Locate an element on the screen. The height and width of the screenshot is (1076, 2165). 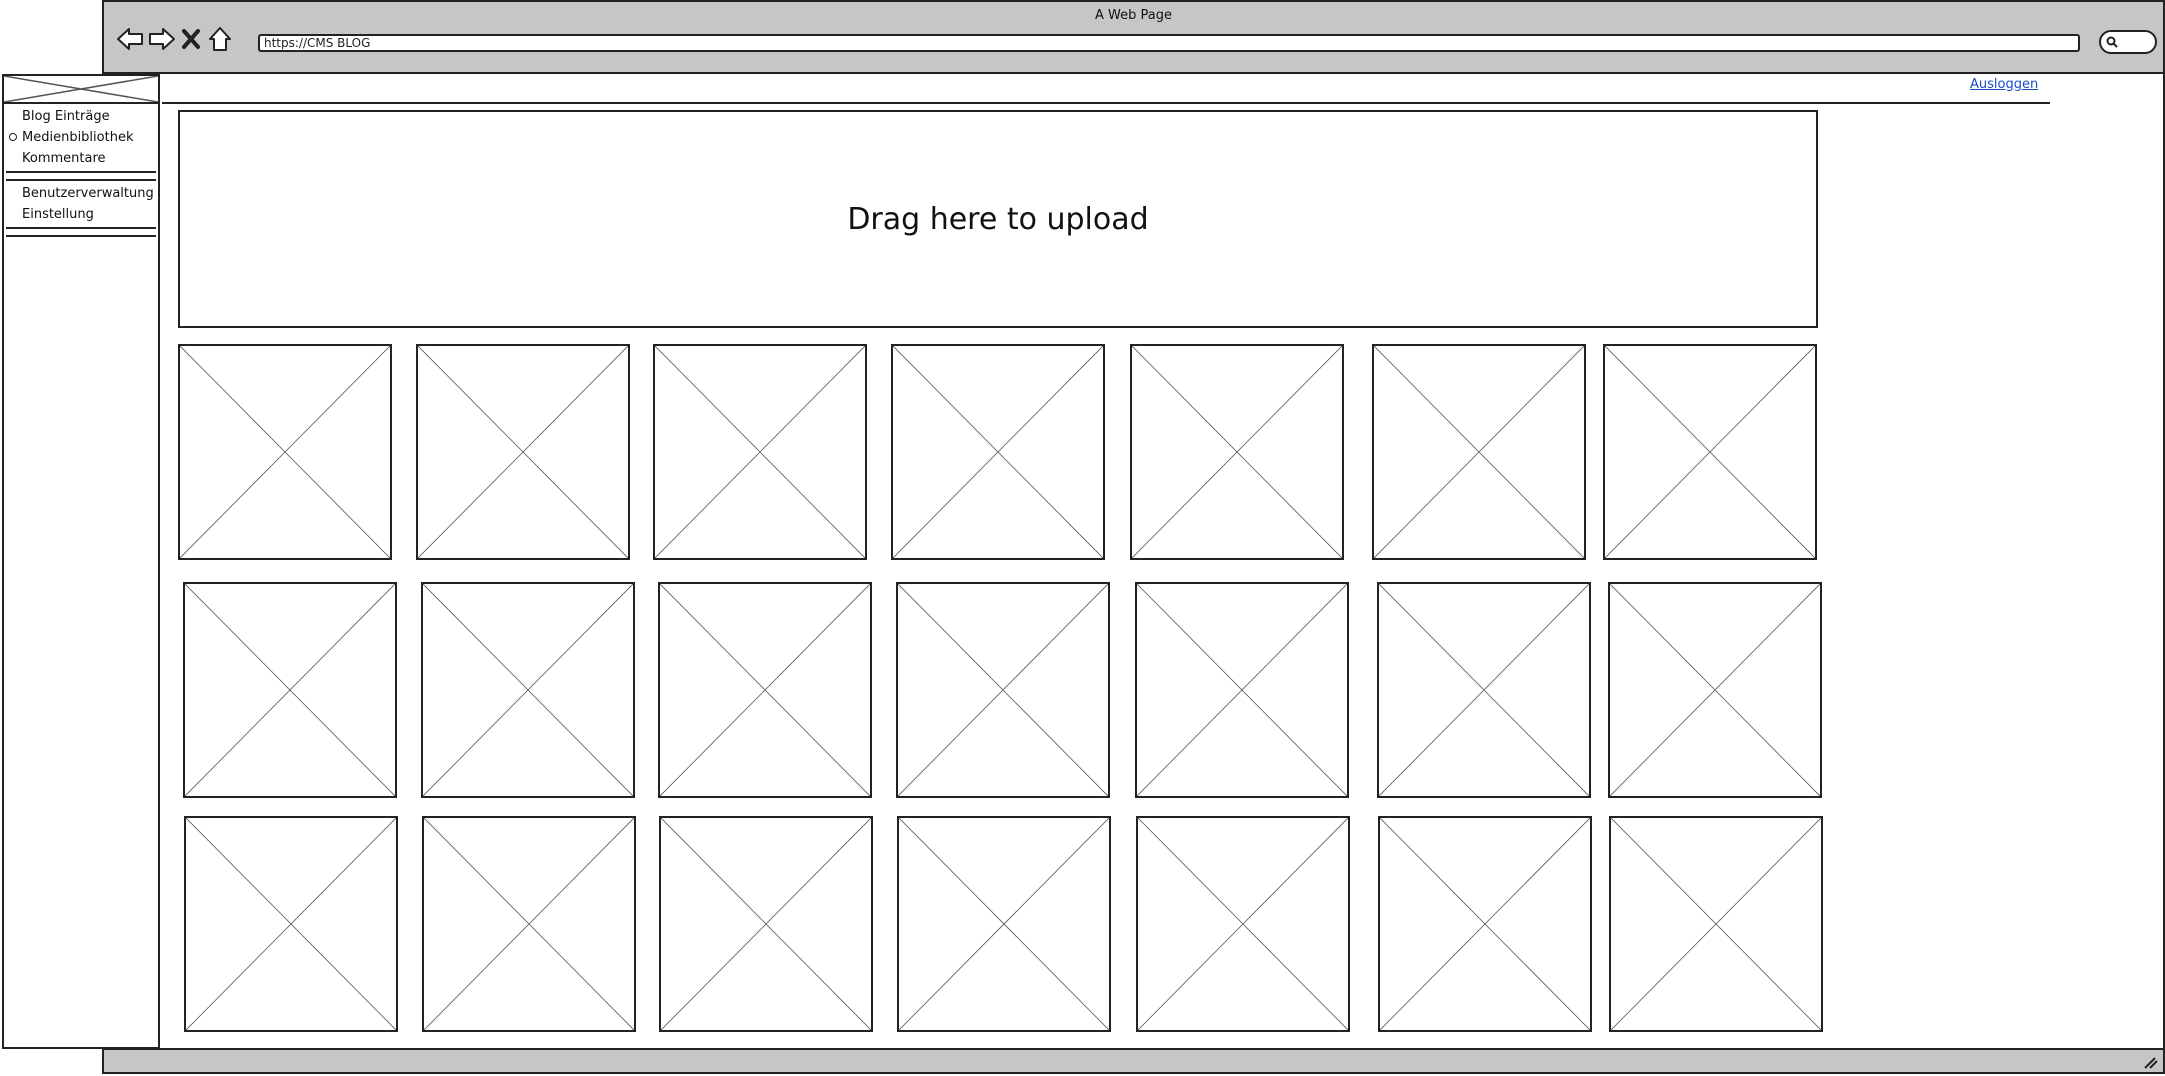
sidebar-item-einstellung: Einstellung is located at coordinates (81, 214).